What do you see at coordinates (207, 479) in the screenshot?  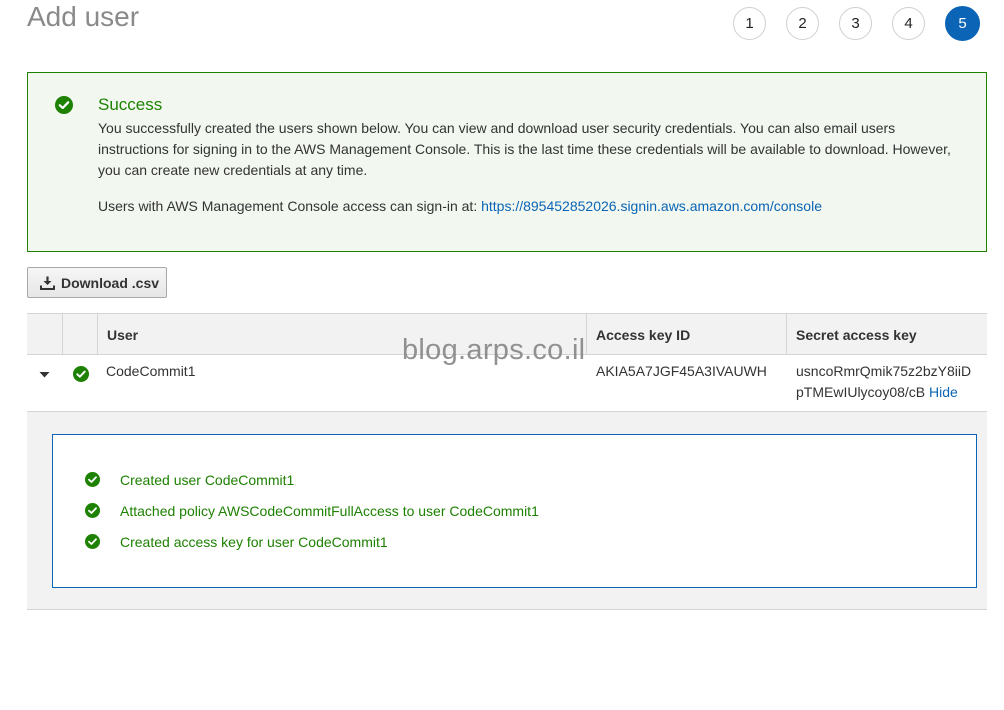 I see `detail-text: Created user CodeCommit1` at bounding box center [207, 479].